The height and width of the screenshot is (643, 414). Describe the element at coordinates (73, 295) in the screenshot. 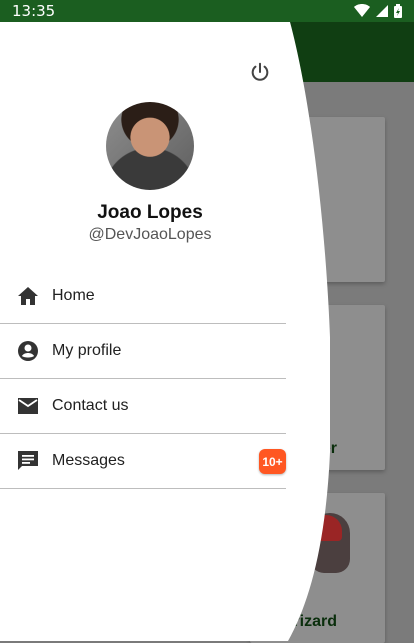

I see `menu-item-label: Home` at that location.